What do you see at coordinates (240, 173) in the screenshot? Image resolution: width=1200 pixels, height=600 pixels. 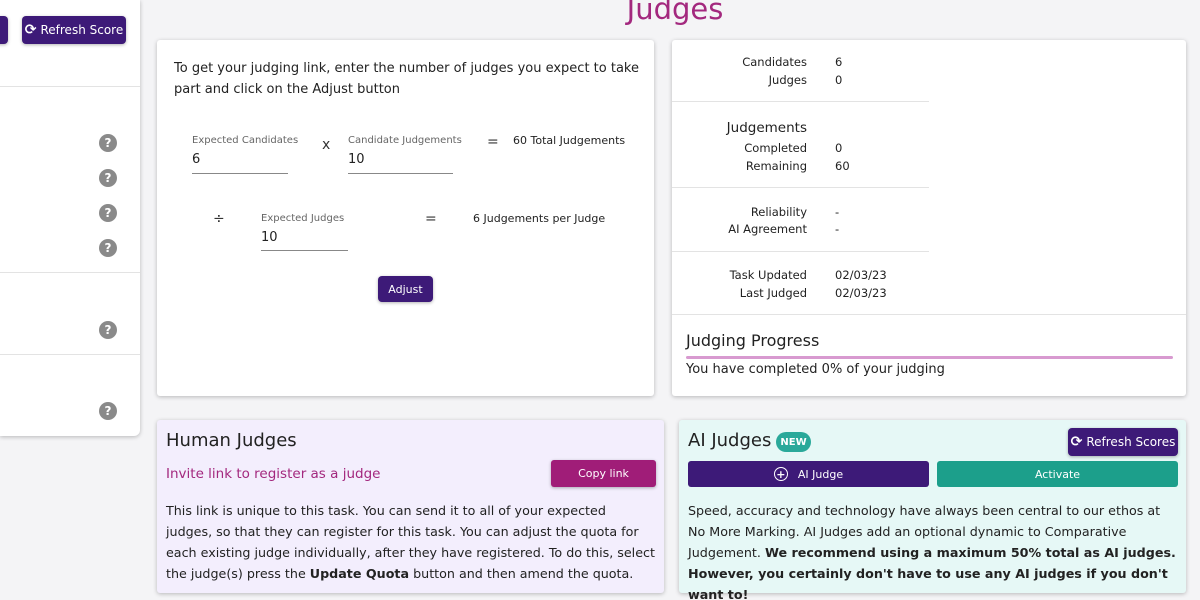 I see `expected-candidates-input` at bounding box center [240, 173].